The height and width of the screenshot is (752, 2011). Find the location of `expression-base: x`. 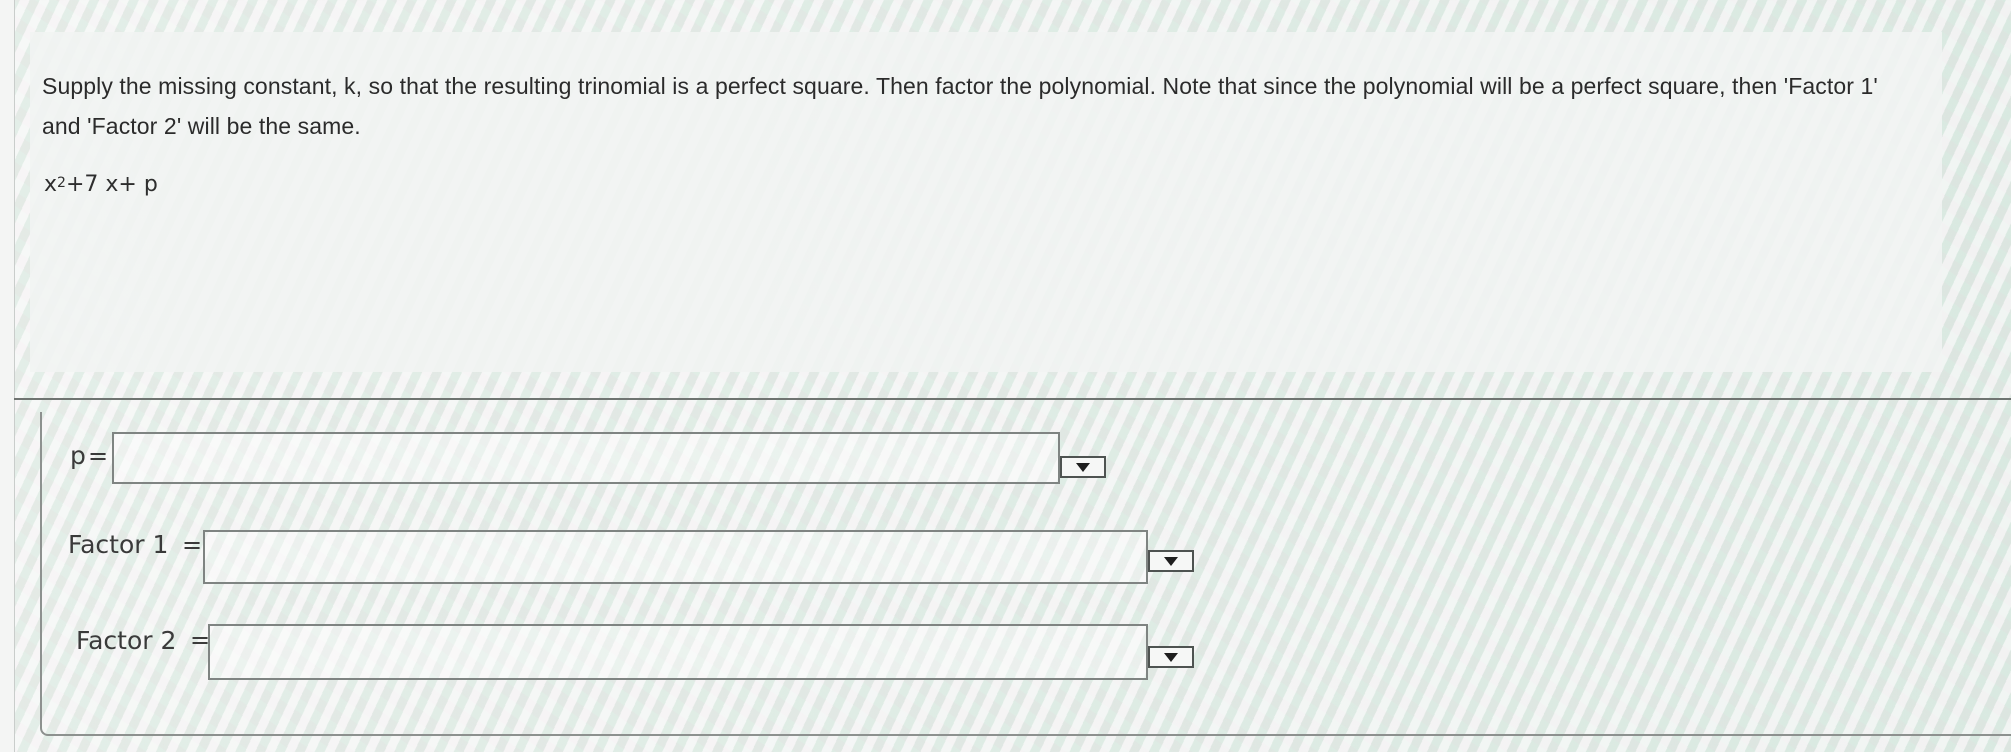

expression-base: x is located at coordinates (51, 184).